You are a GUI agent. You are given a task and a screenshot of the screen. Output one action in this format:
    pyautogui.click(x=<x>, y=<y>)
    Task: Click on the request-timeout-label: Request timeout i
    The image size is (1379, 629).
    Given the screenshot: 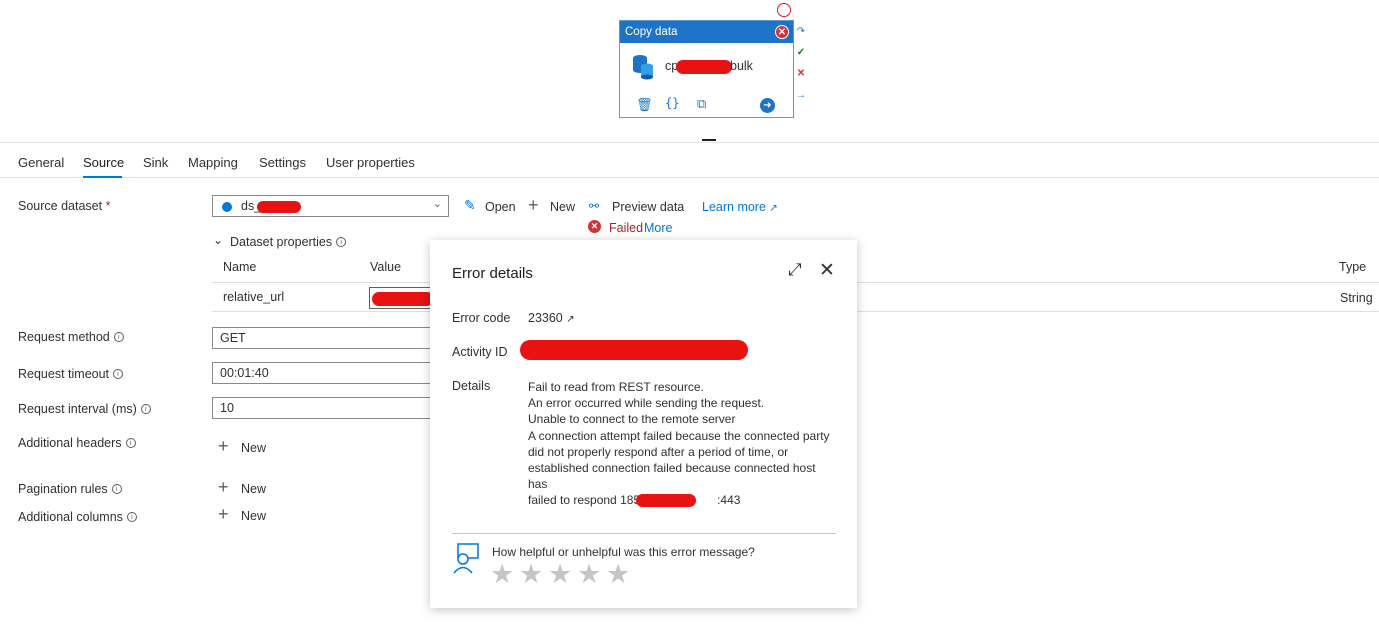 What is the action you would take?
    pyautogui.click(x=71, y=374)
    